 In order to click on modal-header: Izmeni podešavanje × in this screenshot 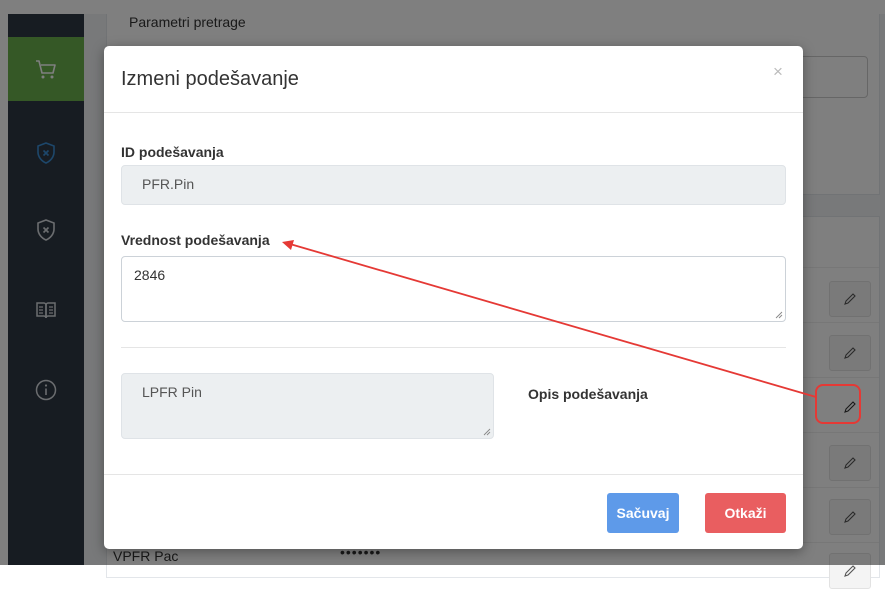, I will do `click(453, 79)`.